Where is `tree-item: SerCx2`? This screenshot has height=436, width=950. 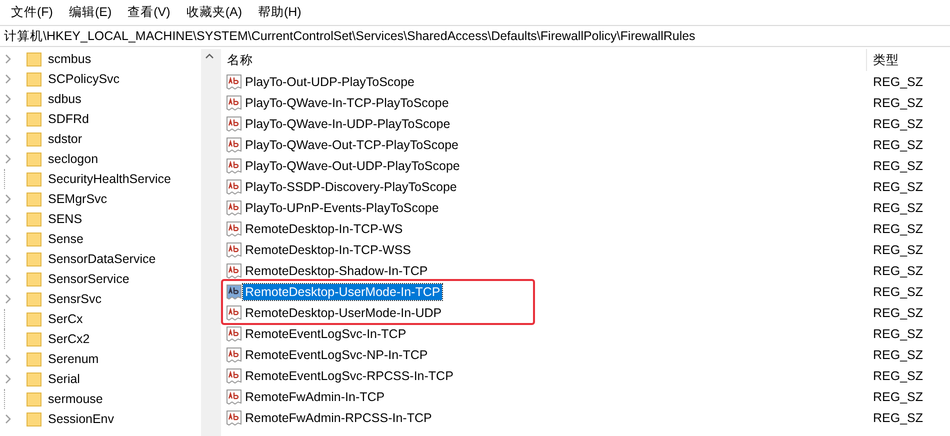 tree-item: SerCx2 is located at coordinates (69, 339).